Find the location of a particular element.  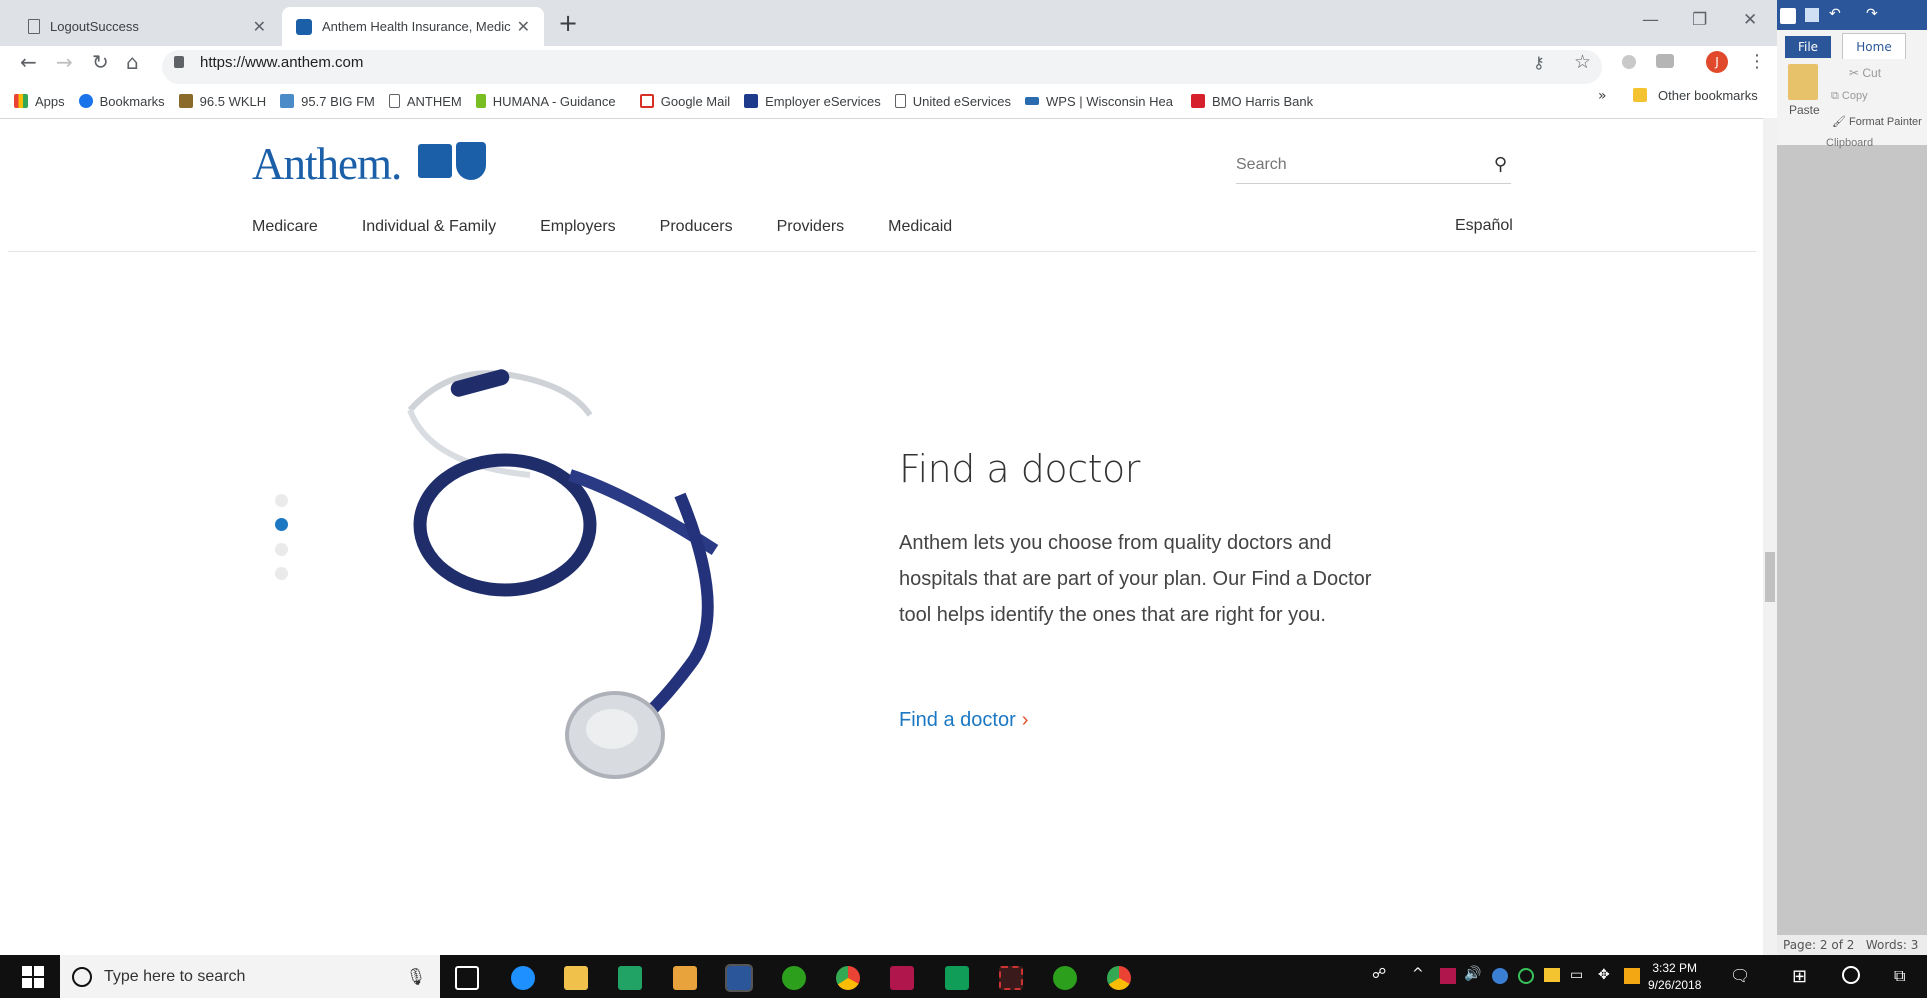

bookmark-item: 95.7 BIG FM is located at coordinates (327, 101).